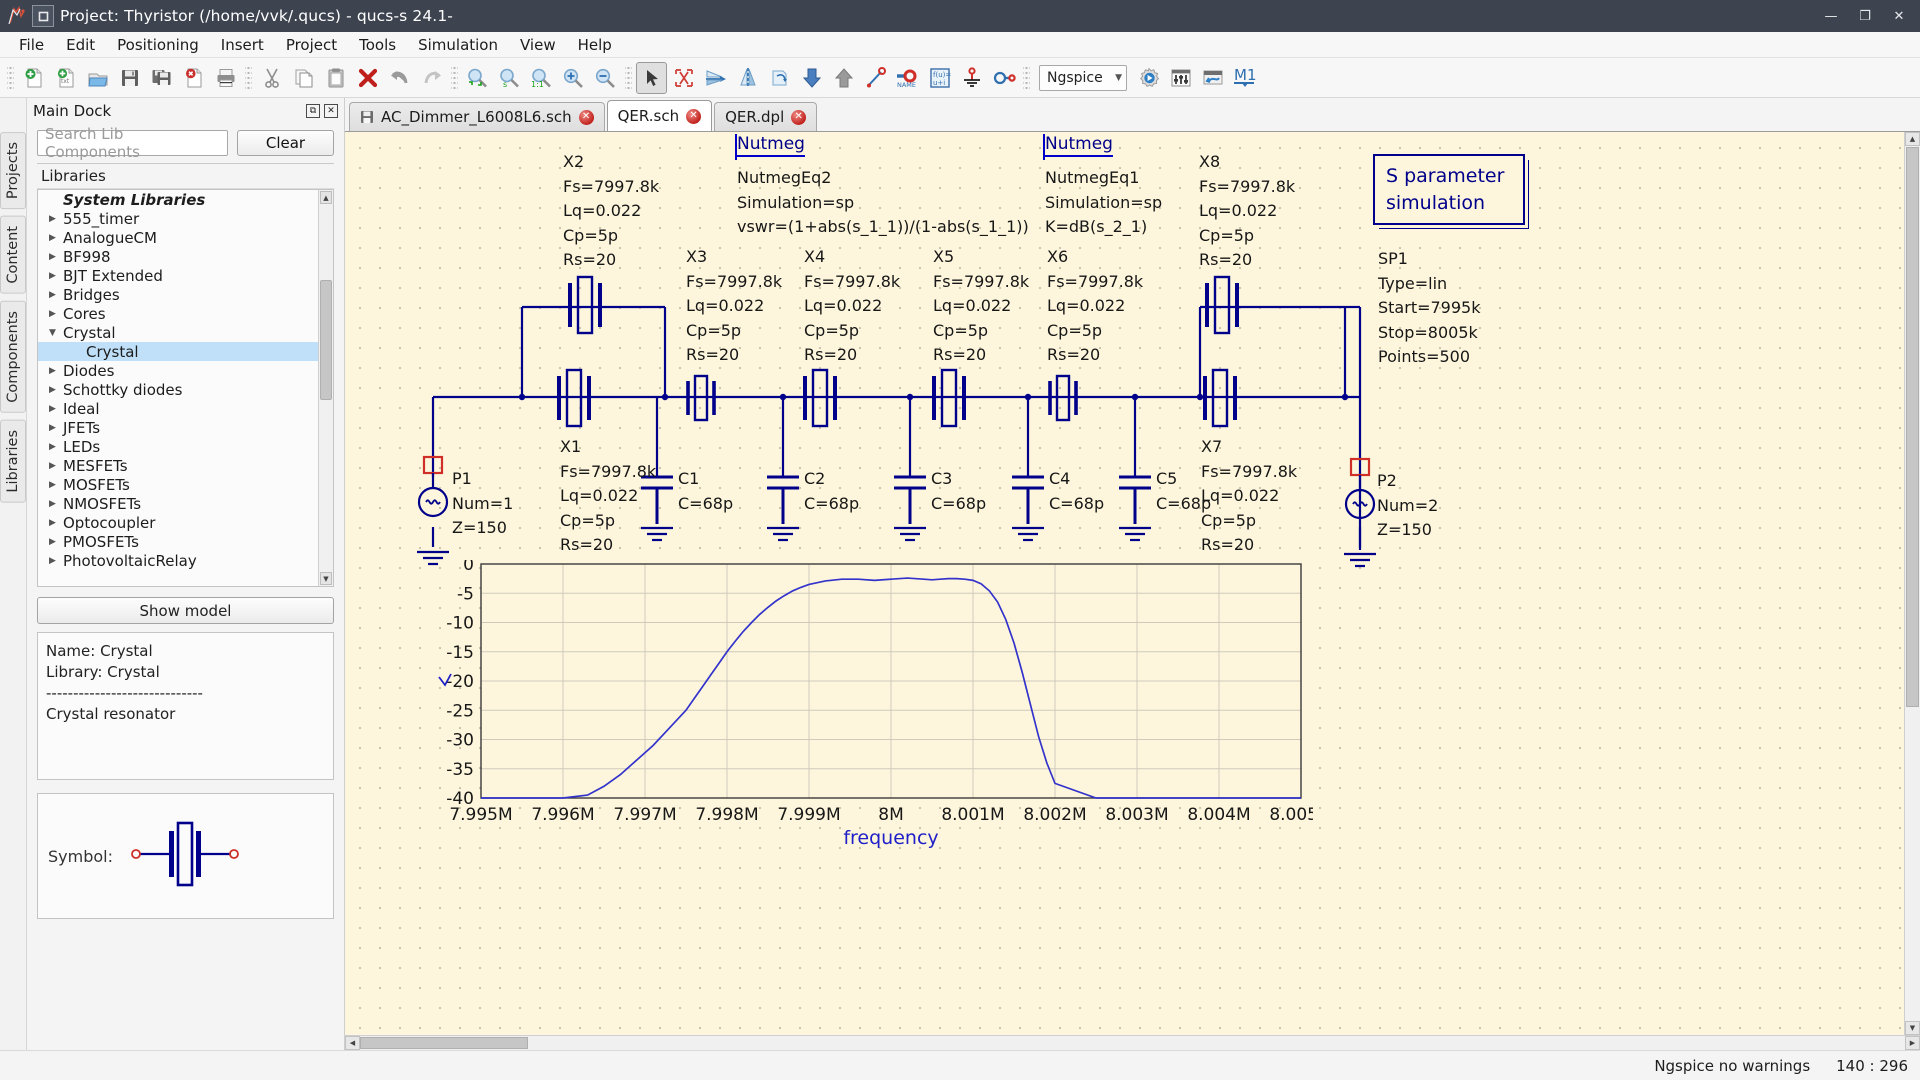  Describe the element at coordinates (444, 1043) in the screenshot. I see `horizontal-scroll-thumb` at that location.